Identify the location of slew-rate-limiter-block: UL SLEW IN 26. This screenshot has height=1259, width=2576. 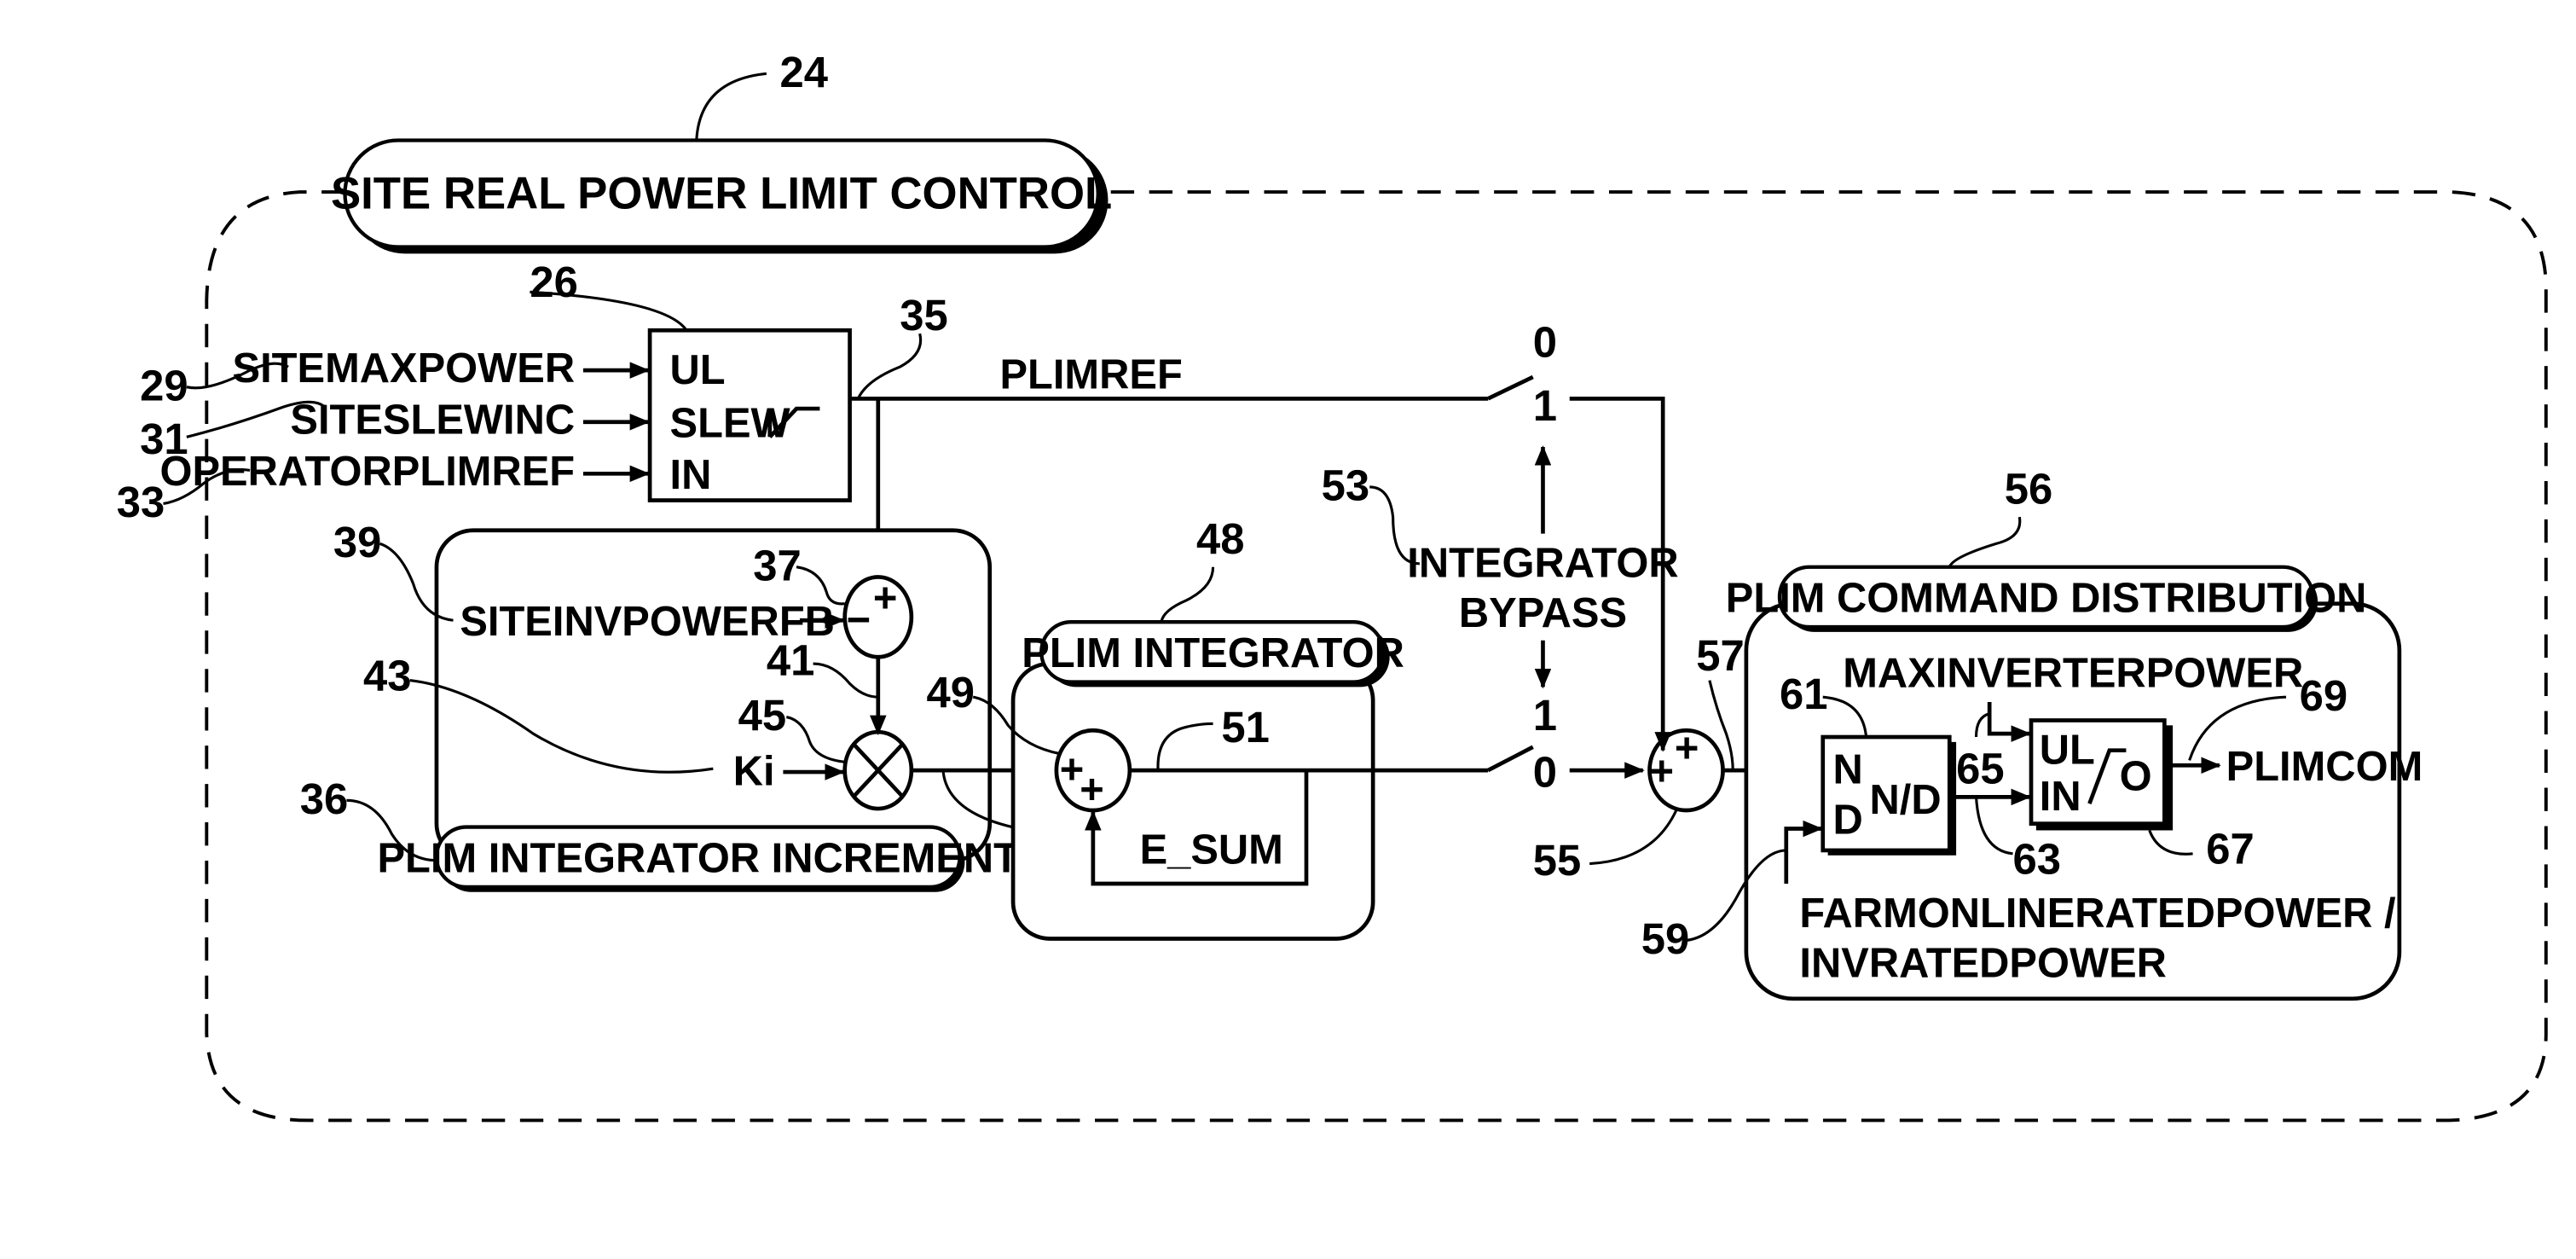
(691, 380).